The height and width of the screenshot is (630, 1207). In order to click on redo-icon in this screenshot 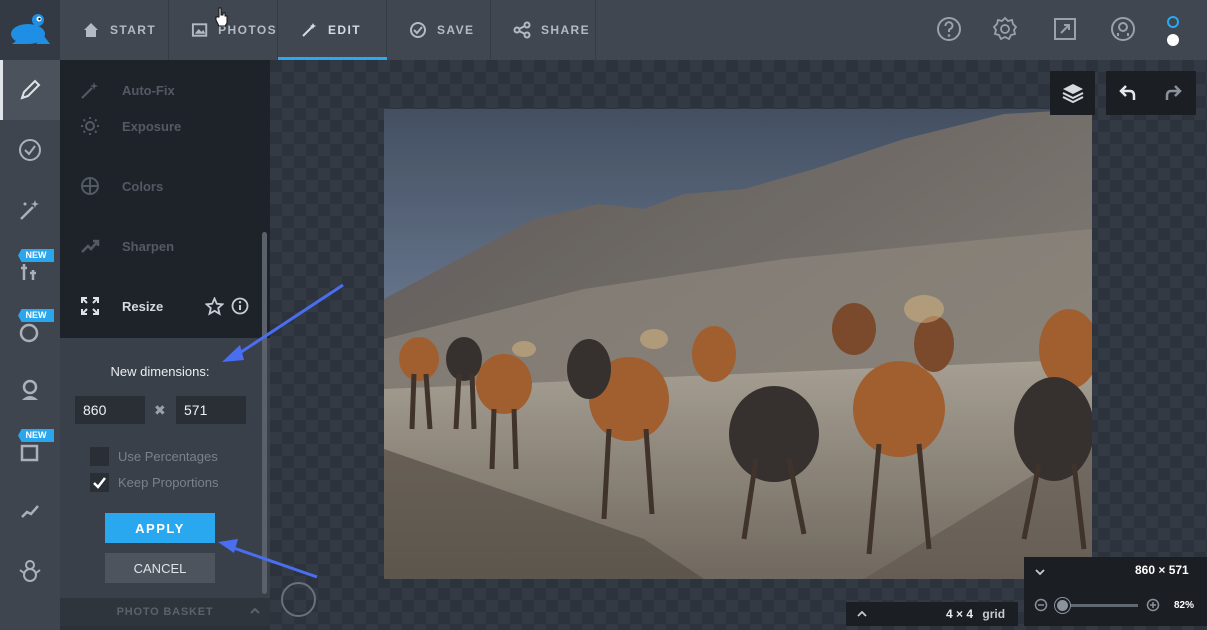, I will do `click(1173, 93)`.